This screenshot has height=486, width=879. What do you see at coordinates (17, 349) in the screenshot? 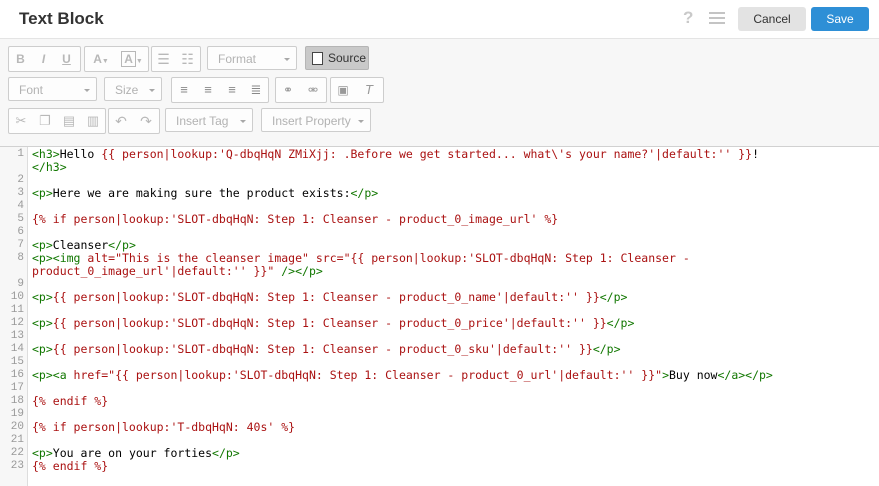
I see `line-number: 14` at bounding box center [17, 349].